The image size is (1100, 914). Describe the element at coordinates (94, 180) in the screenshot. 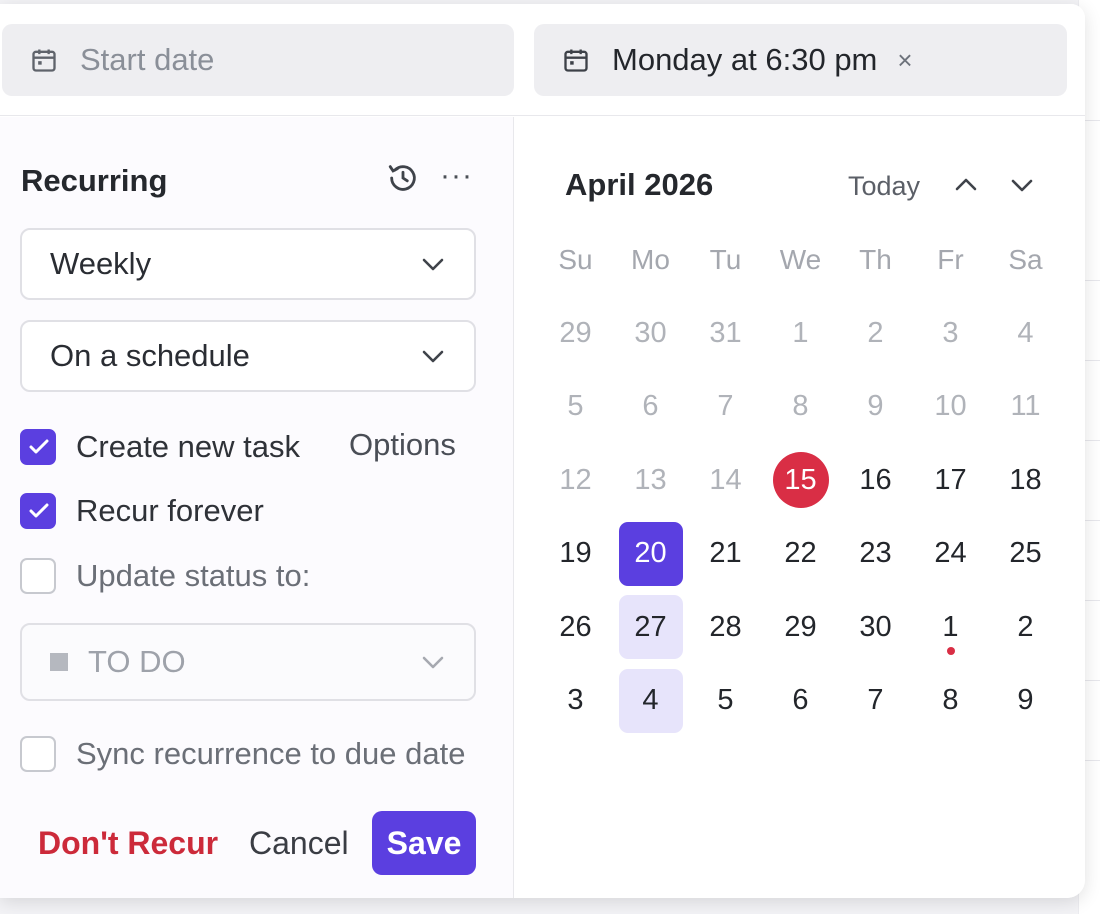

I see `recurring-title: Recurring` at that location.